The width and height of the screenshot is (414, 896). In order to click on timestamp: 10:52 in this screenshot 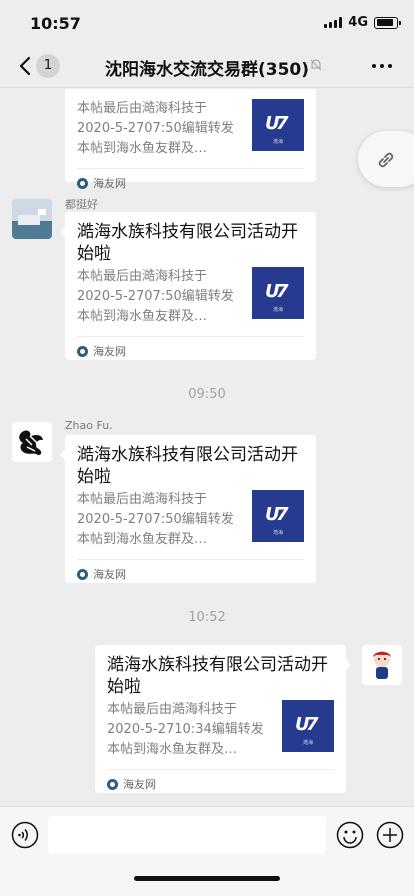, I will do `click(207, 617)`.